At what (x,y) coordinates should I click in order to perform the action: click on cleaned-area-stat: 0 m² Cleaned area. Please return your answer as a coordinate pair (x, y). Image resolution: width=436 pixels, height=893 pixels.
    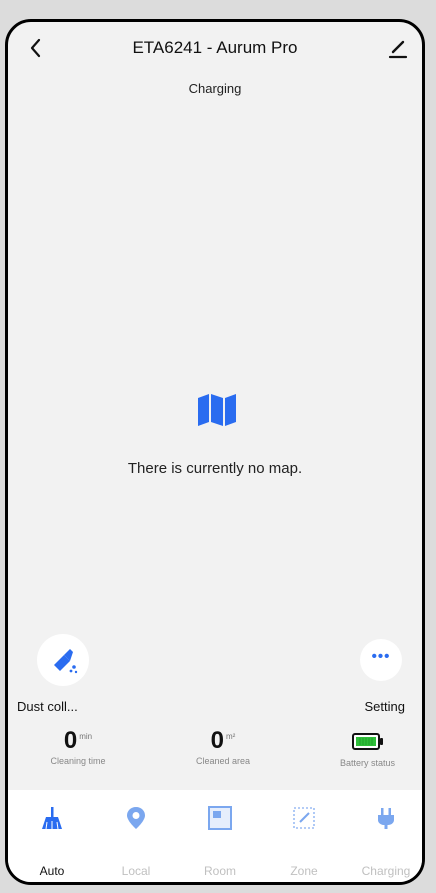
    Looking at the image, I should click on (223, 747).